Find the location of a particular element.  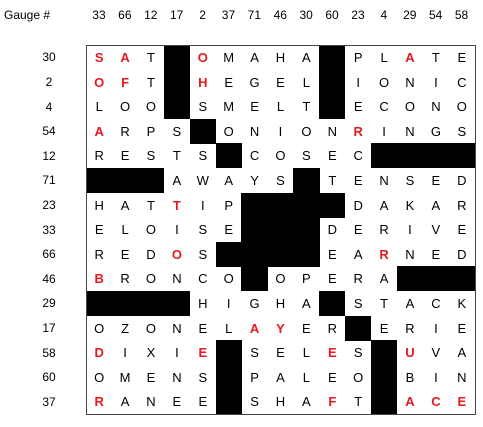

grid-cell: Z is located at coordinates (125, 328).